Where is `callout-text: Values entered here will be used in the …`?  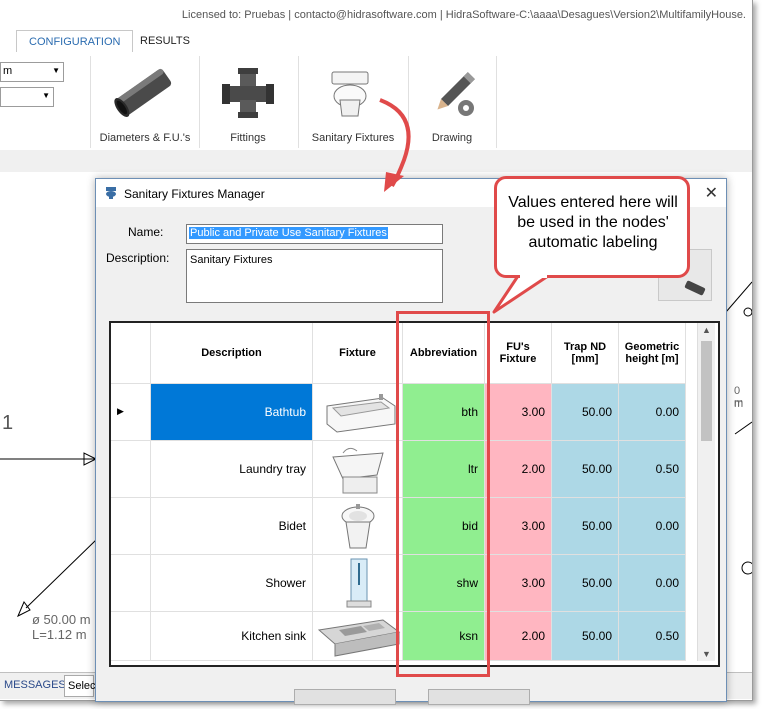 callout-text: Values entered here will be used in the … is located at coordinates (593, 222).